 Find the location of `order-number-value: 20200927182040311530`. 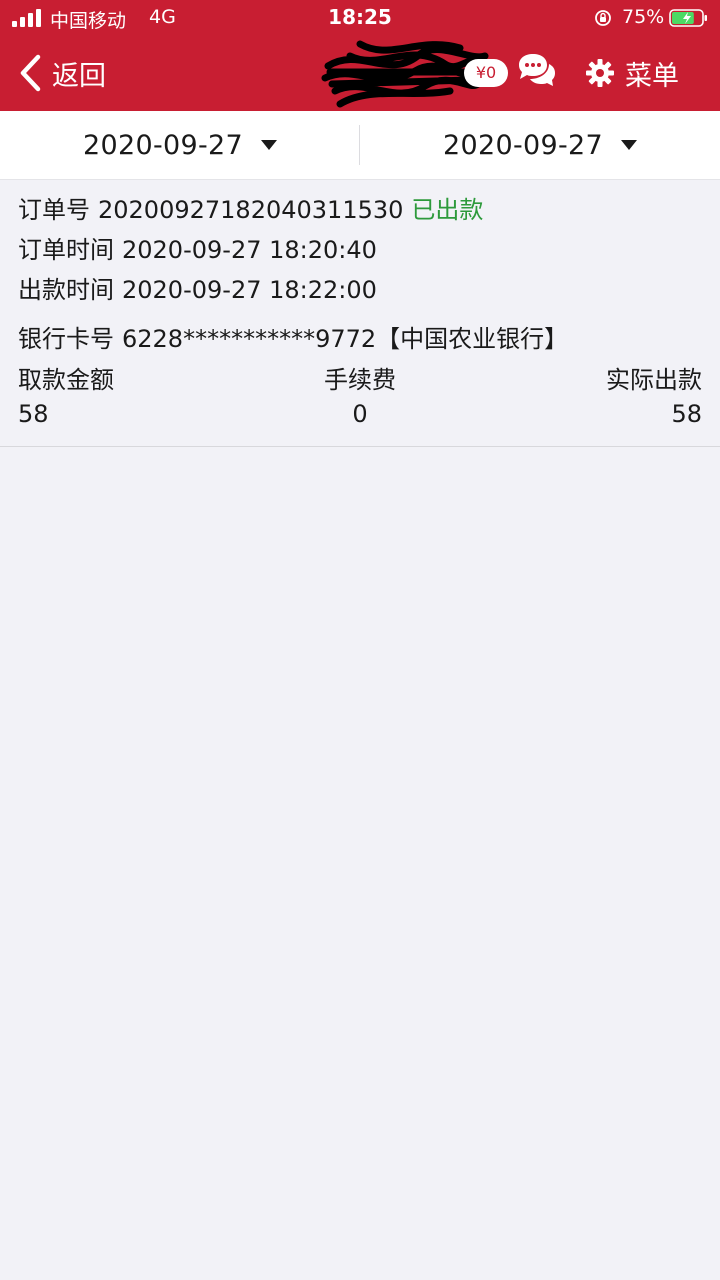

order-number-value: 20200927182040311530 is located at coordinates (251, 210).